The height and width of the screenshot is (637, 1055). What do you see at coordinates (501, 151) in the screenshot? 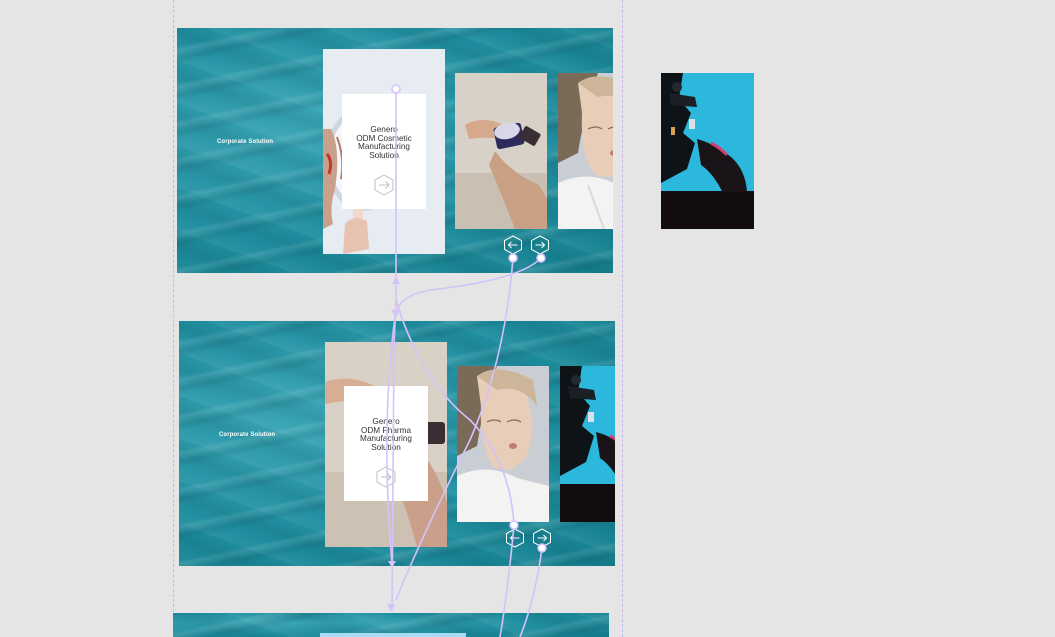
I see `hand-cream-jar-photo` at bounding box center [501, 151].